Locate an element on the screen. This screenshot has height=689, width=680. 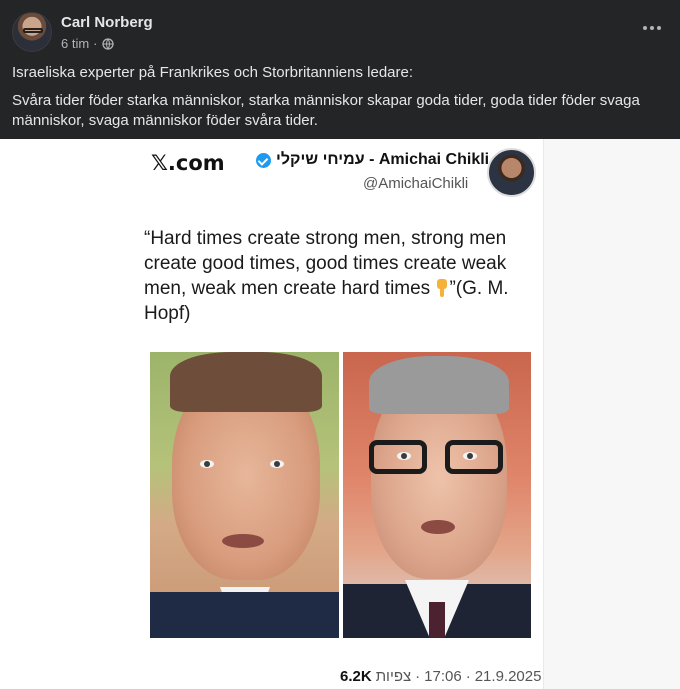
tweet-author-row: עמיחי שיקלי - Amichai Chikli is located at coordinates (372, 160).